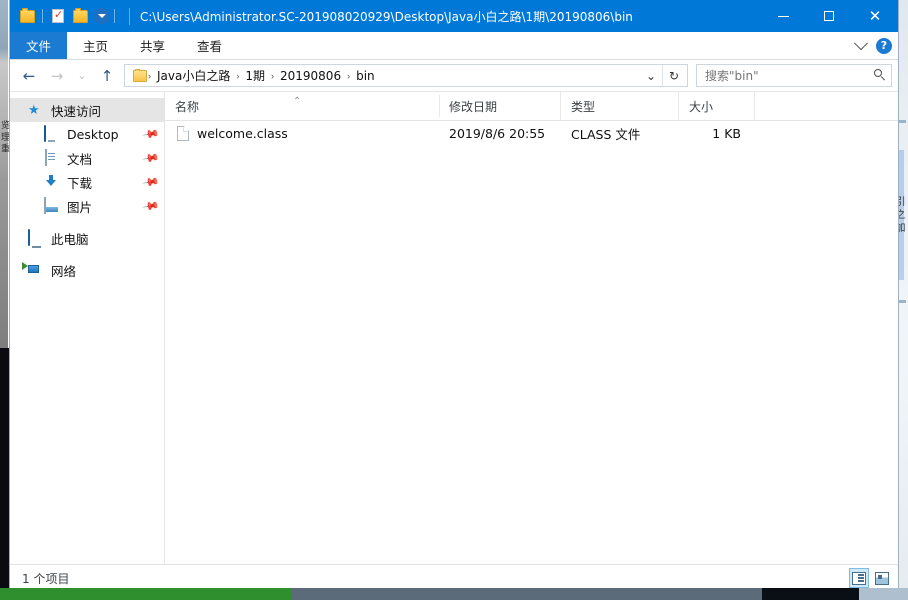  What do you see at coordinates (297, 101) in the screenshot?
I see `sort-ascending-icon: ⌃` at bounding box center [297, 101].